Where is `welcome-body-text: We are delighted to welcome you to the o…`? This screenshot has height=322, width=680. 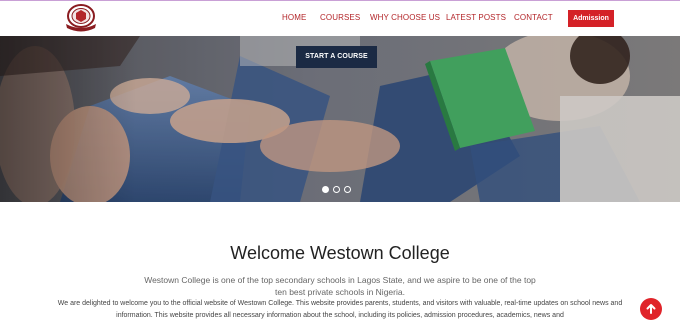
welcome-body-text: We are delighted to welcome you to the o… is located at coordinates (340, 309).